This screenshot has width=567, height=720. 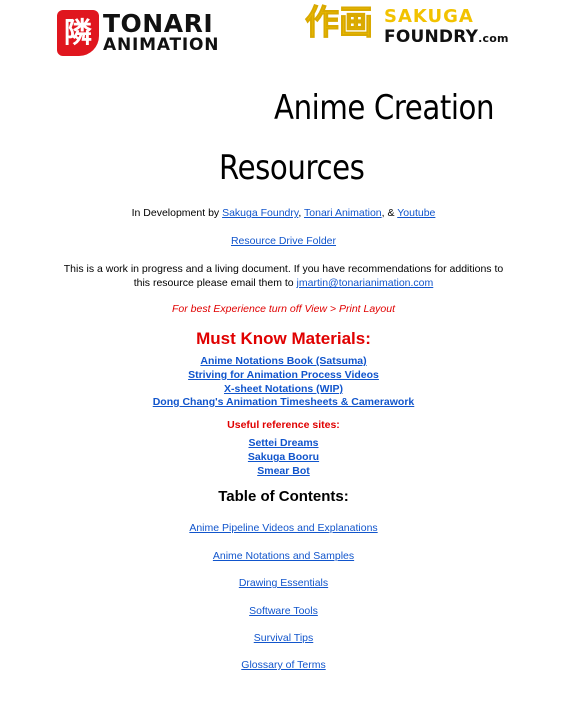 What do you see at coordinates (365, 283) in the screenshot?
I see `email-link: jmartin@tonarianimation.com` at bounding box center [365, 283].